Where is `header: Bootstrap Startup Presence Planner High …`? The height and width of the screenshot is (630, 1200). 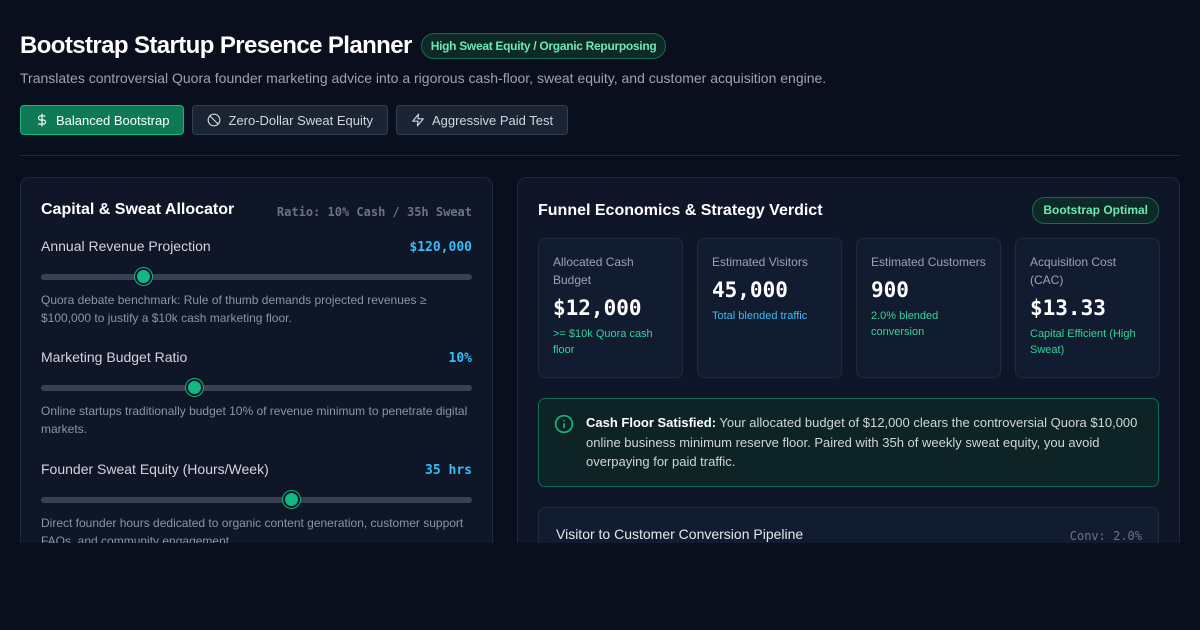 header: Bootstrap Startup Presence Planner High … is located at coordinates (343, 46).